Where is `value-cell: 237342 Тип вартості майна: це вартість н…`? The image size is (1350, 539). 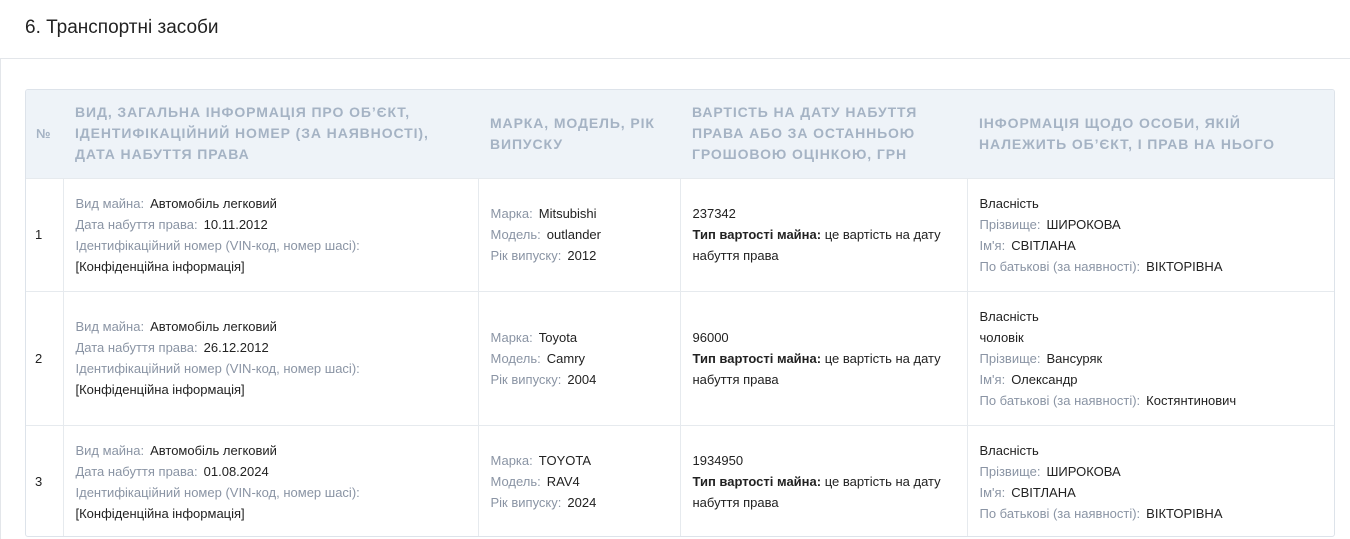 value-cell: 237342 Тип вартості майна: це вартість н… is located at coordinates (823, 234).